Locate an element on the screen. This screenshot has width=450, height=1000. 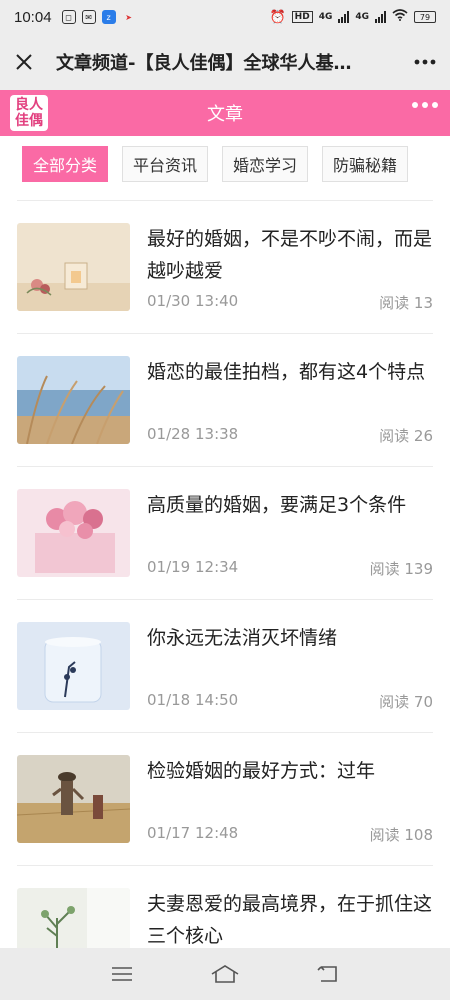
alarm-icon: ⏰ is located at coordinates (277, 17).